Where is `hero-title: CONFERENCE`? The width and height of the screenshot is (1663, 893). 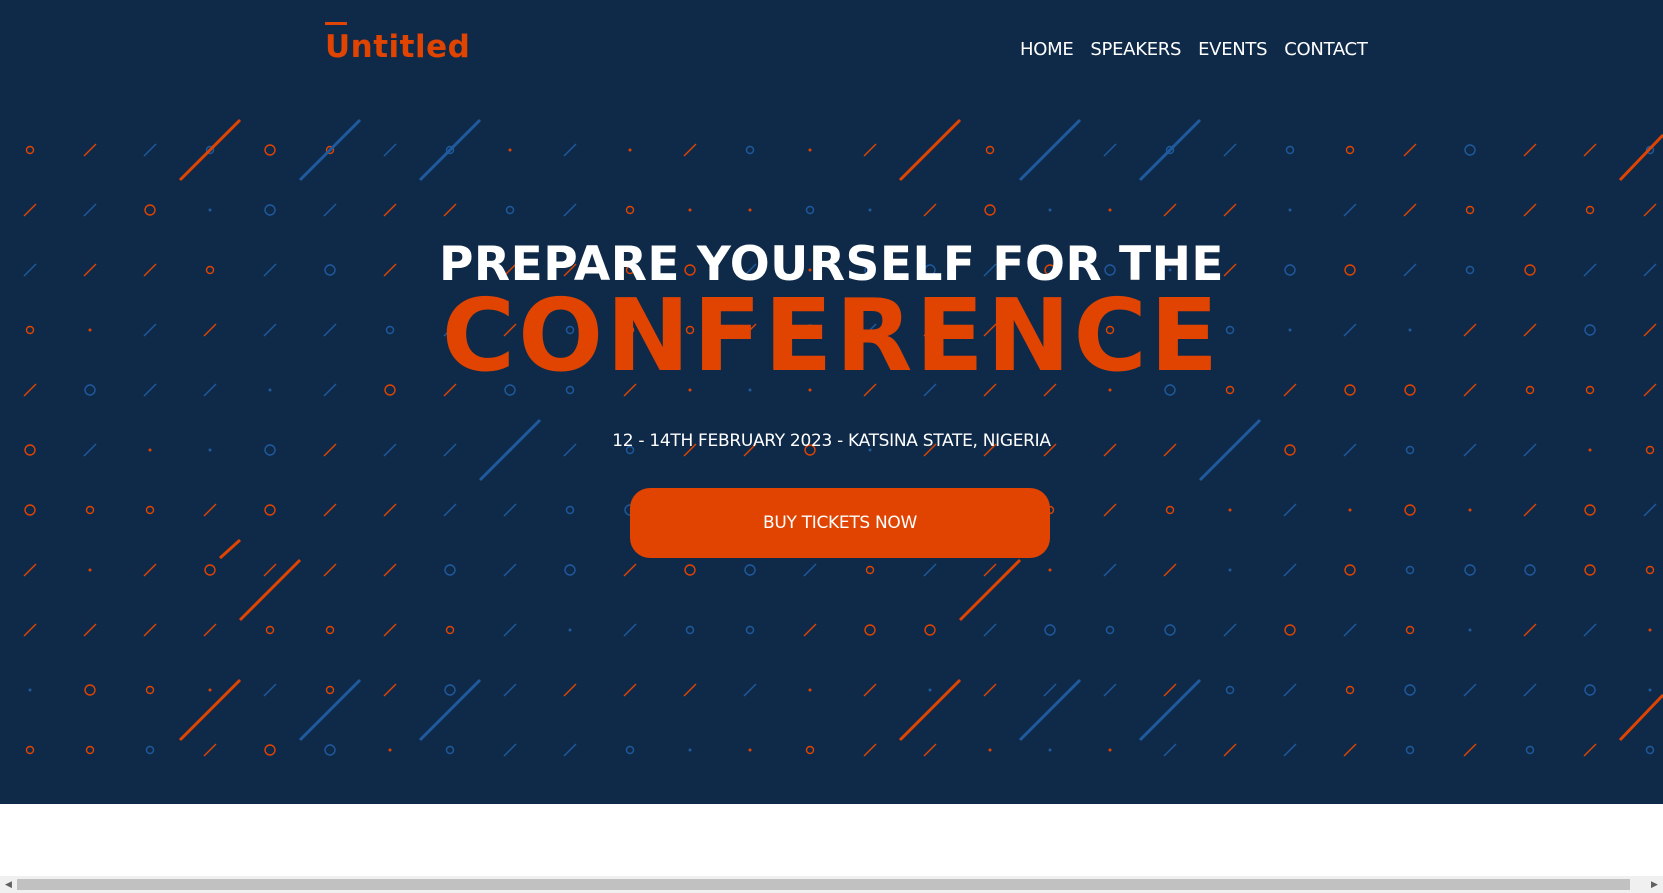 hero-title: CONFERENCE is located at coordinates (831, 335).